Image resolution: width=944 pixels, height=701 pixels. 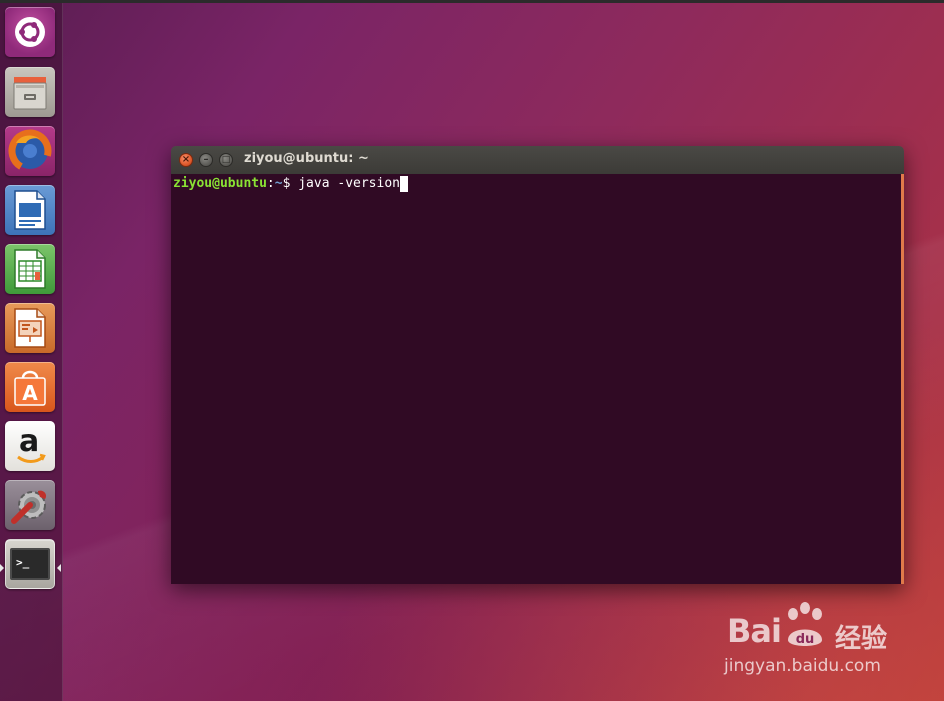 I want to click on watermark-url: jingyan.baidu.com, so click(x=802, y=666).